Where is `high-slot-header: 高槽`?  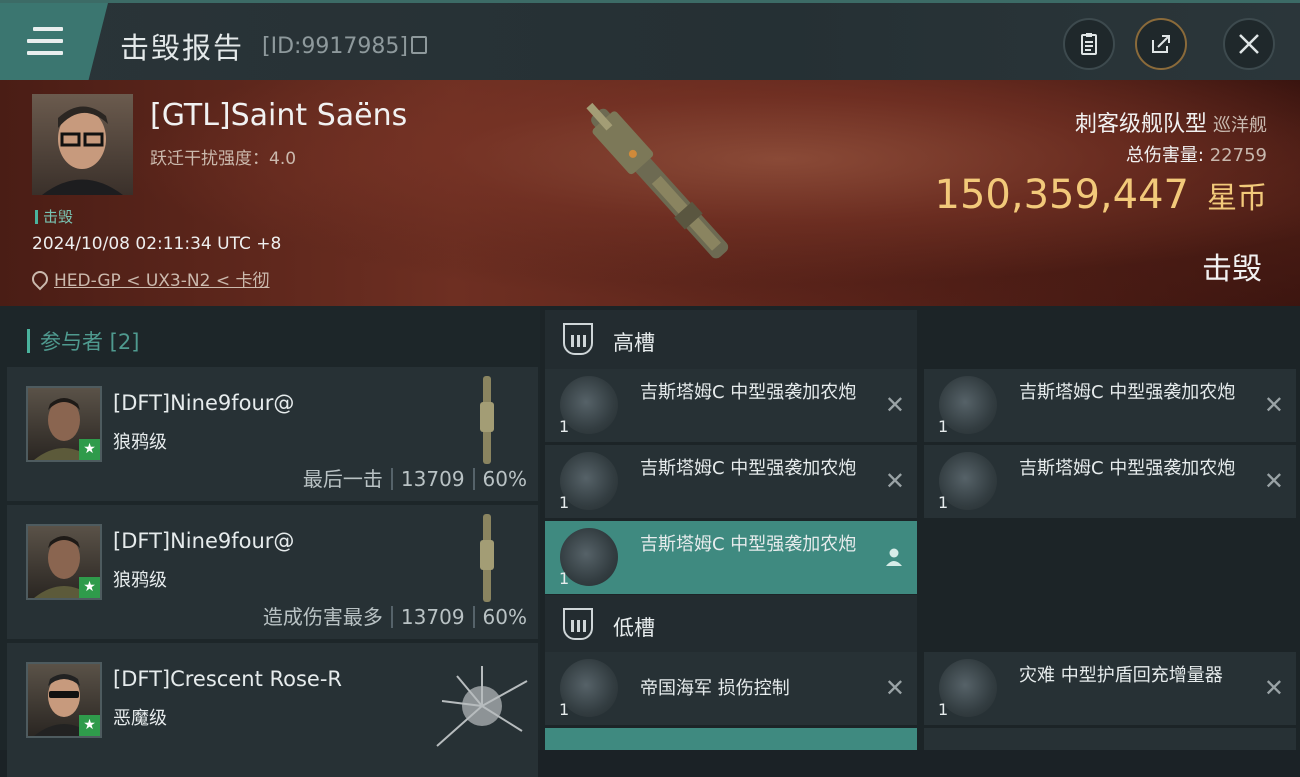
high-slot-header: 高槽 is located at coordinates (731, 340).